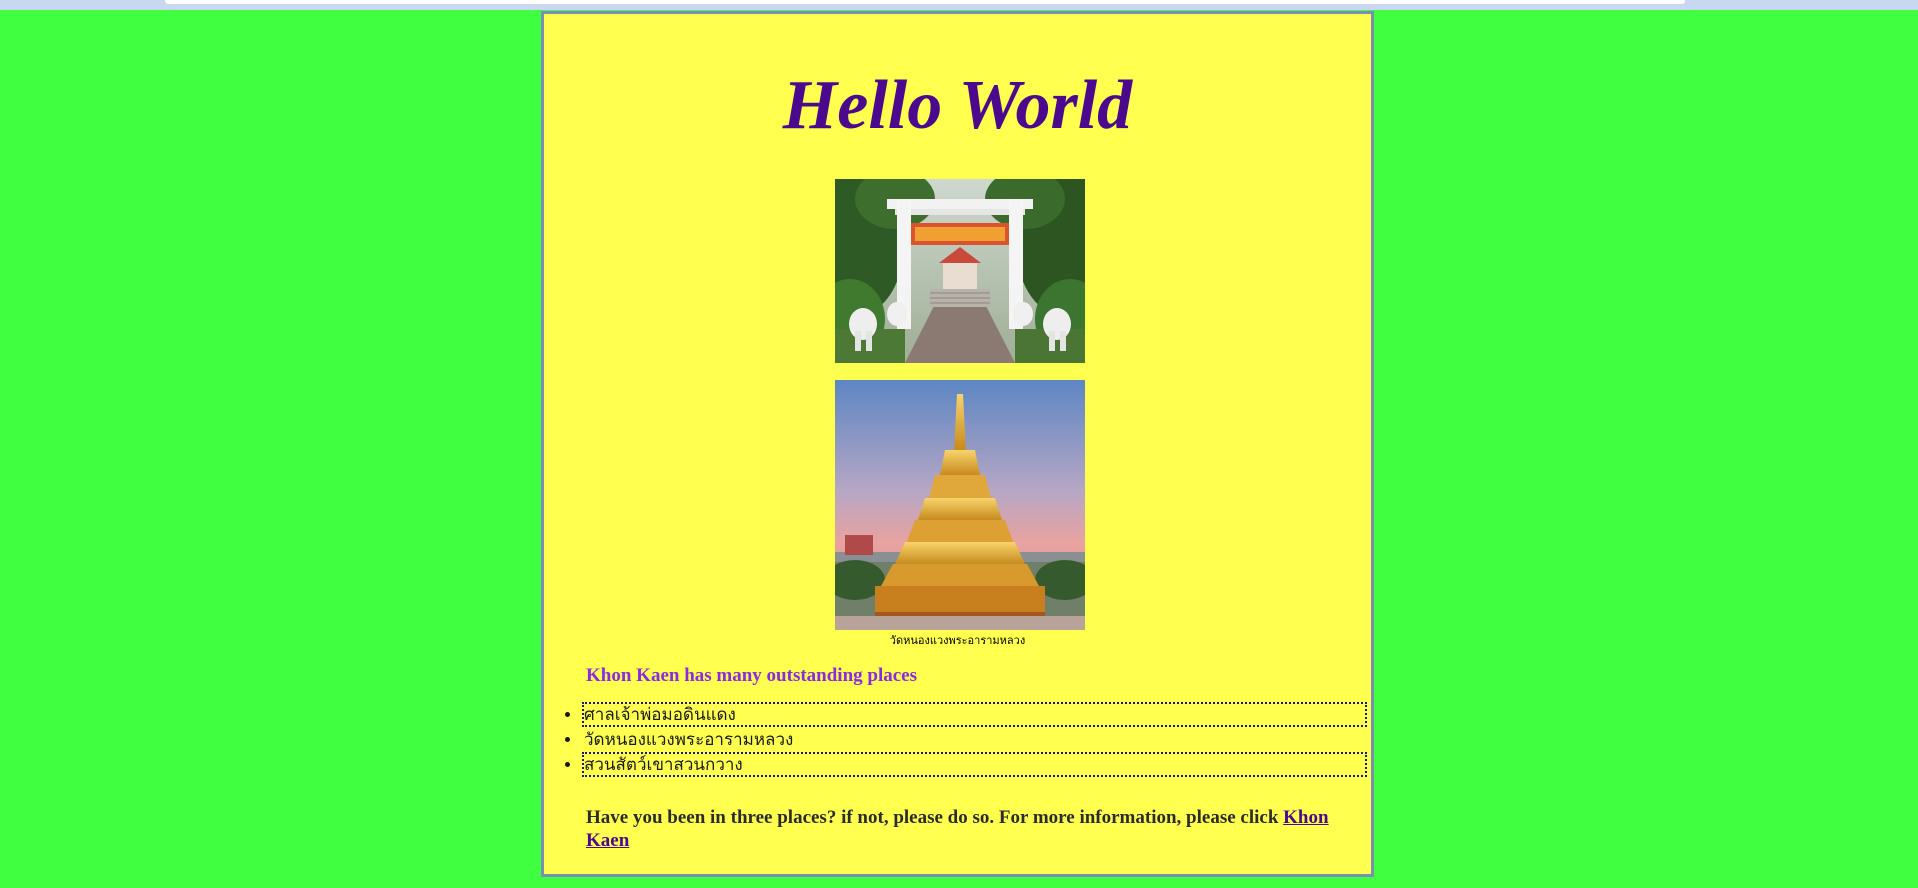  I want to click on shrine-gate-photo, so click(960, 271).